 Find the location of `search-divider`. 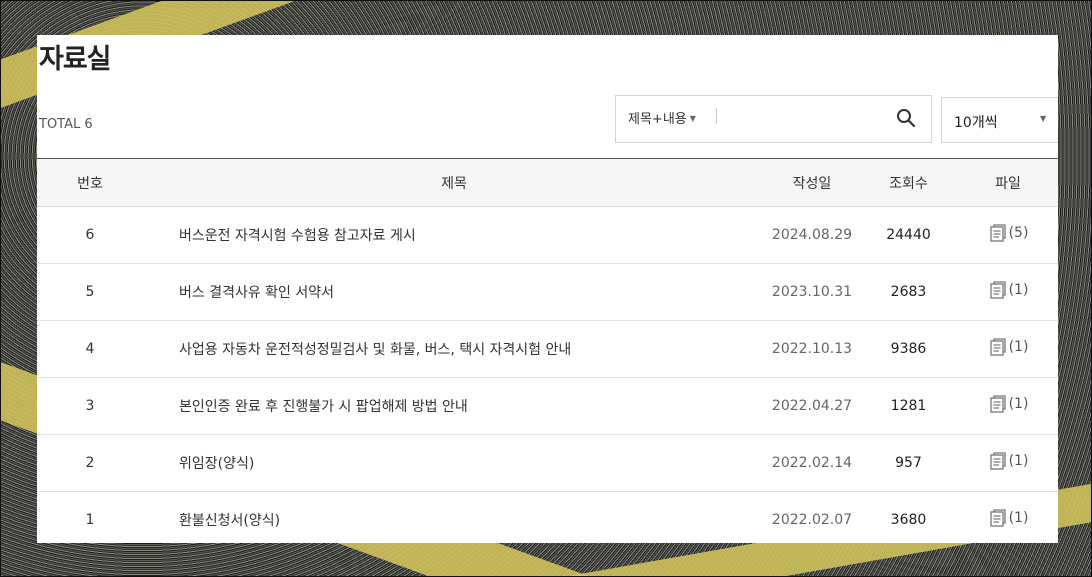

search-divider is located at coordinates (716, 116).